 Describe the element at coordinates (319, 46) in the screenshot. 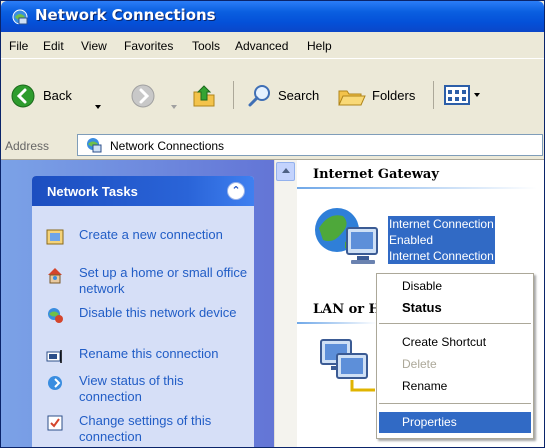

I see `menu-help: Help` at that location.